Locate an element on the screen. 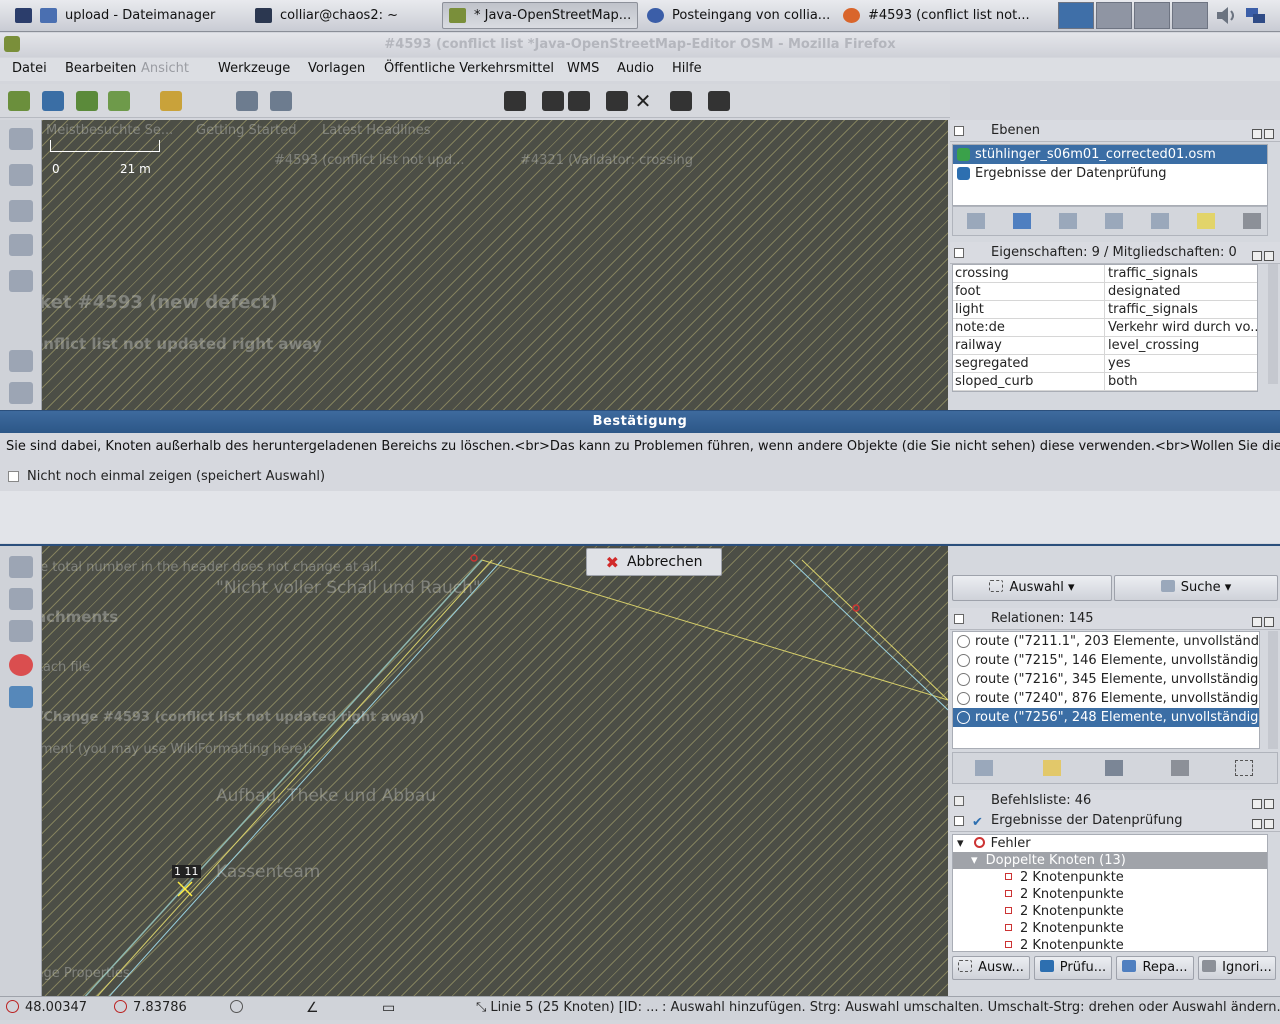 The width and height of the screenshot is (1280, 1024). select-button: Auswahl ▾ is located at coordinates (1032, 588).